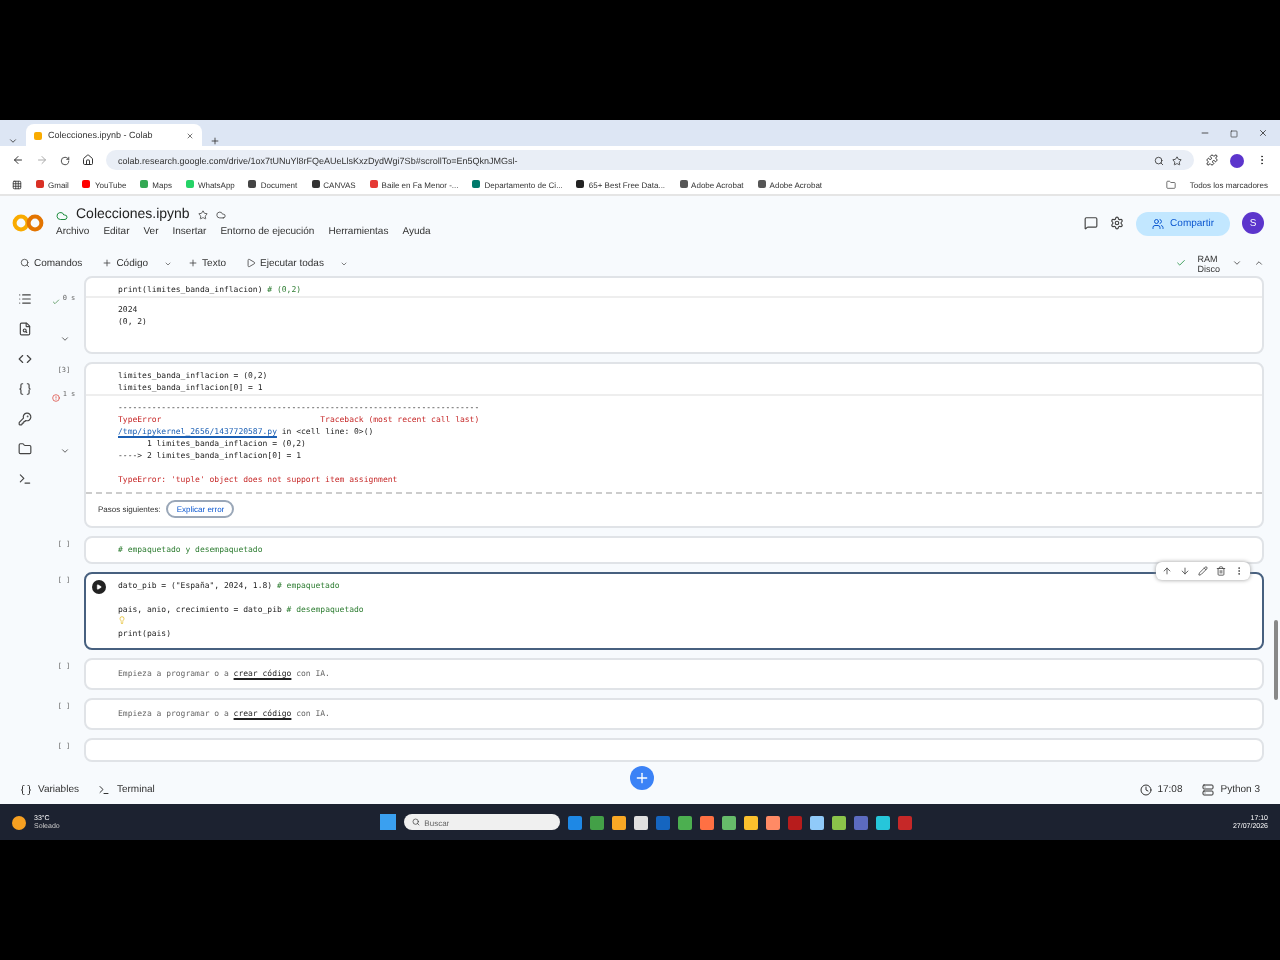 Image resolution: width=1280 pixels, height=960 pixels. I want to click on maximize-icon, so click(1234, 133).